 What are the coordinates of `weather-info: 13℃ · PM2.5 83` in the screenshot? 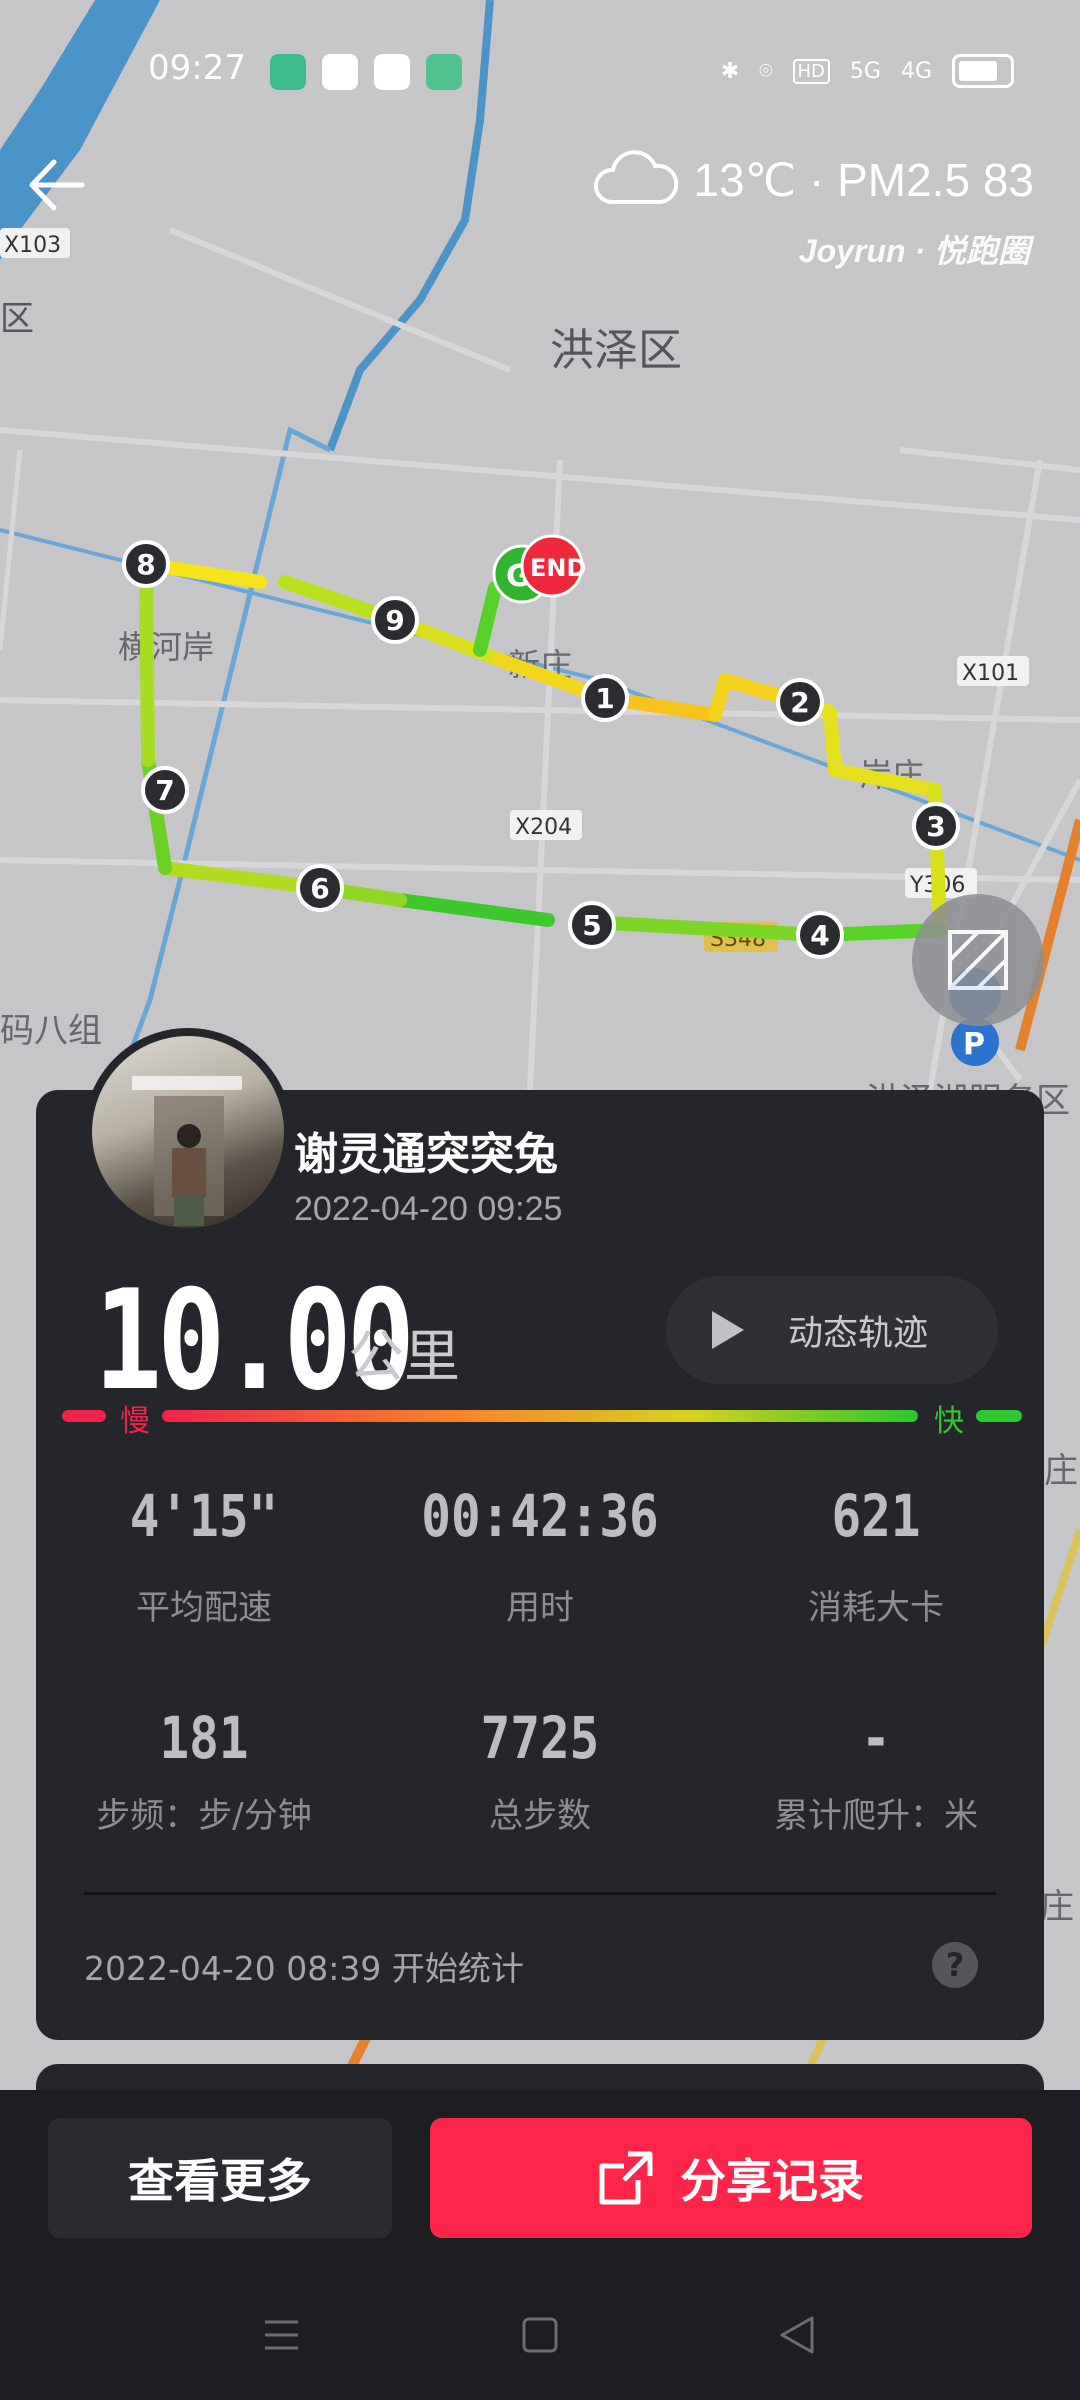 It's located at (813, 180).